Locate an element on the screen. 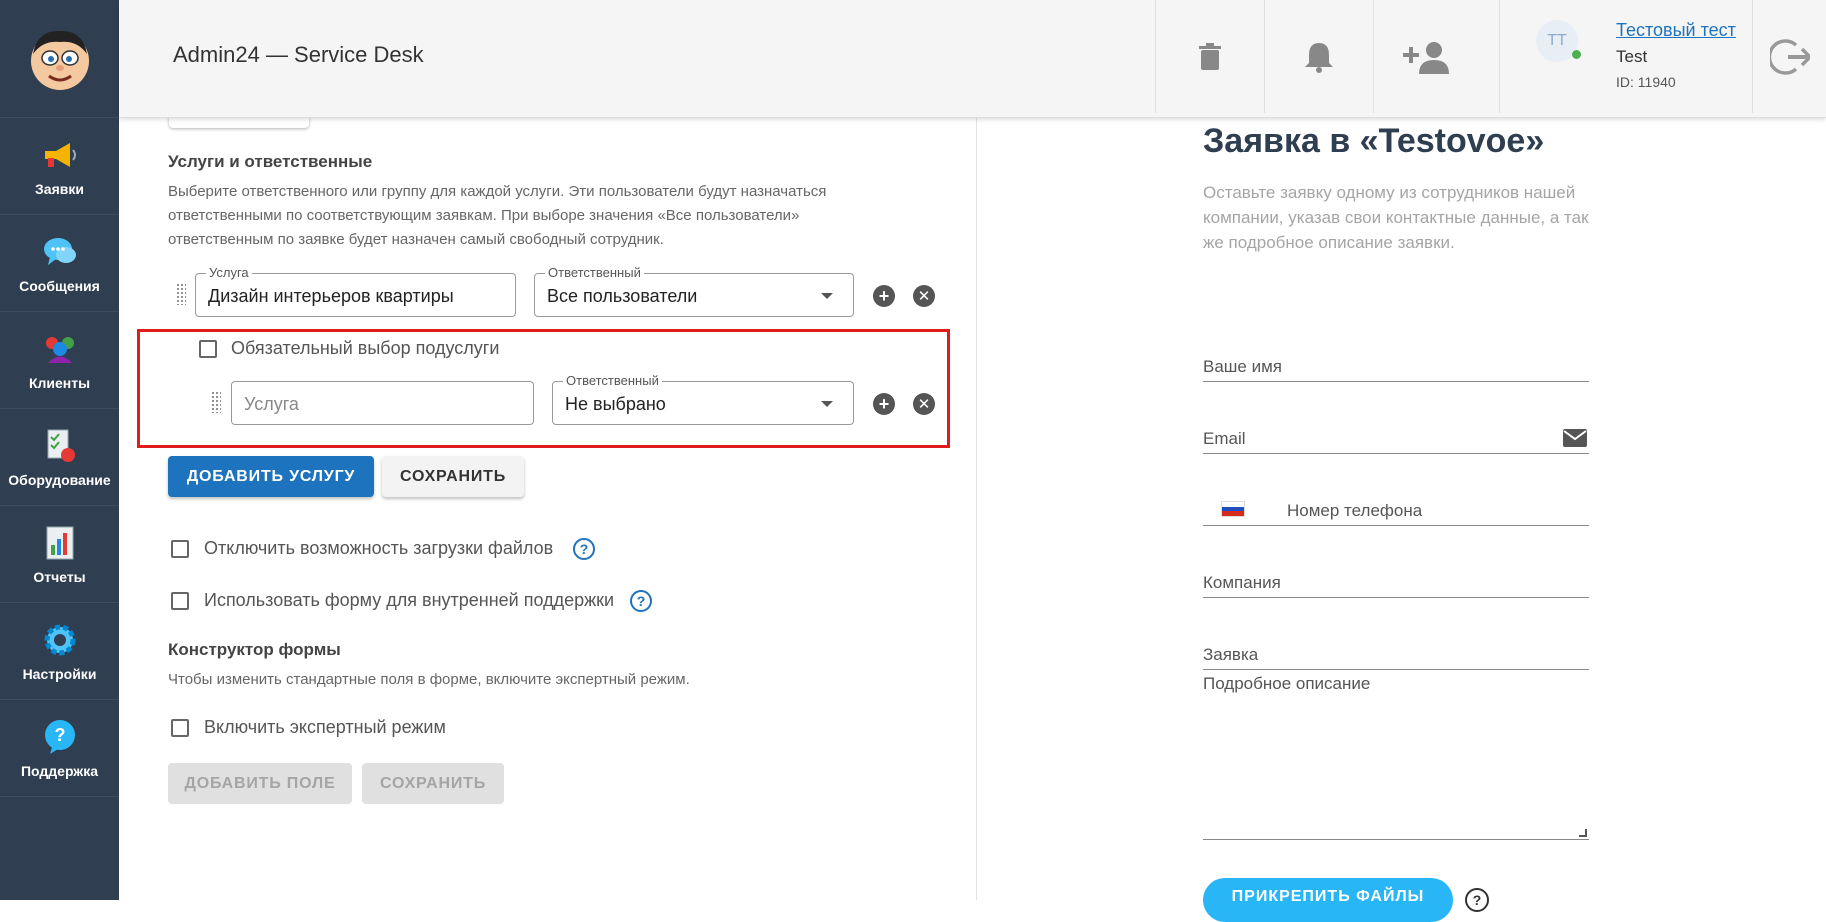 This screenshot has height=922, width=1826. sidebar-item-reports: Отчеты is located at coordinates (59, 554).